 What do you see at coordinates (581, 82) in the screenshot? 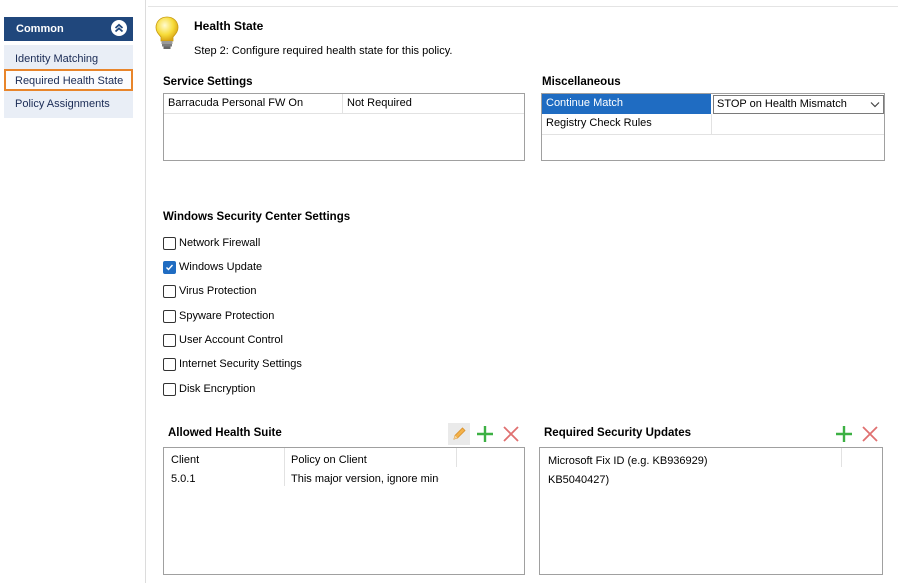
I see `miscellaneous-title: Miscellaneous` at bounding box center [581, 82].